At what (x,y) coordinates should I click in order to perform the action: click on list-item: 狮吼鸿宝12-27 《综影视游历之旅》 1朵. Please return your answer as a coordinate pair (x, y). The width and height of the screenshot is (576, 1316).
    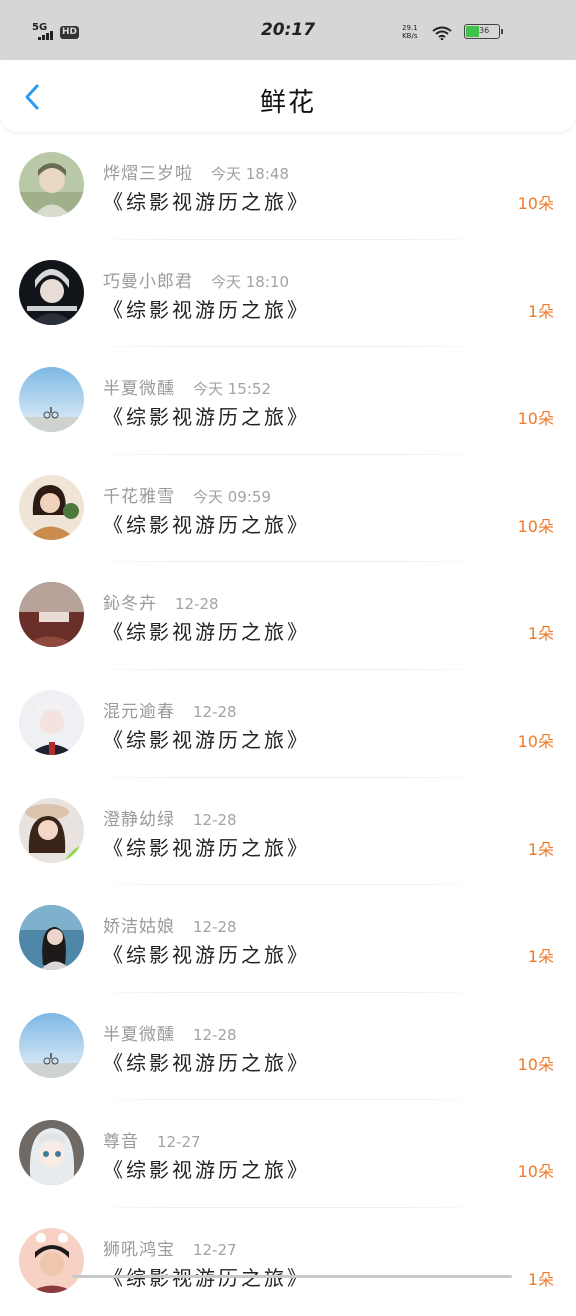
    Looking at the image, I should click on (288, 1262).